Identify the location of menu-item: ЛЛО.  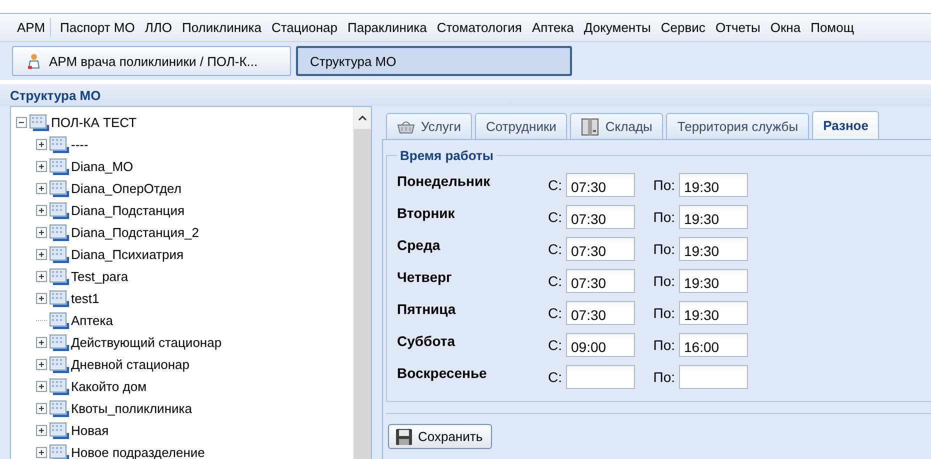
(159, 27).